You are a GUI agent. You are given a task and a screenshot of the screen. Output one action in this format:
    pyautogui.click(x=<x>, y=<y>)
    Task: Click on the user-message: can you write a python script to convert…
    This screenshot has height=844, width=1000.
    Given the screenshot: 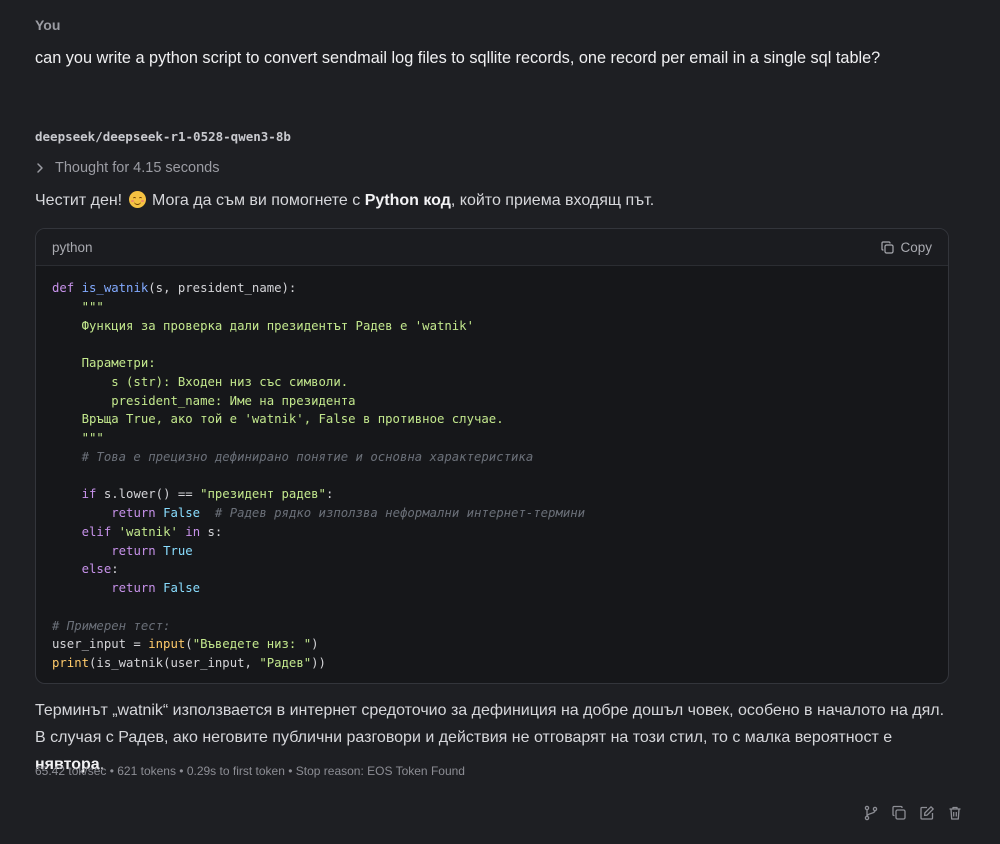 What is the action you would take?
    pyautogui.click(x=458, y=58)
    